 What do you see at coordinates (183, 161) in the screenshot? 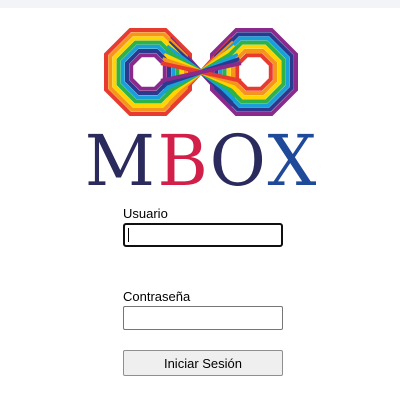
I see `logo-letter-b: B` at bounding box center [183, 161].